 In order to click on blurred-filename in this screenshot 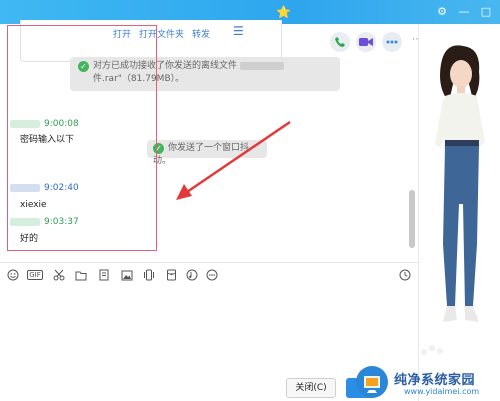, I will do `click(261, 65)`.